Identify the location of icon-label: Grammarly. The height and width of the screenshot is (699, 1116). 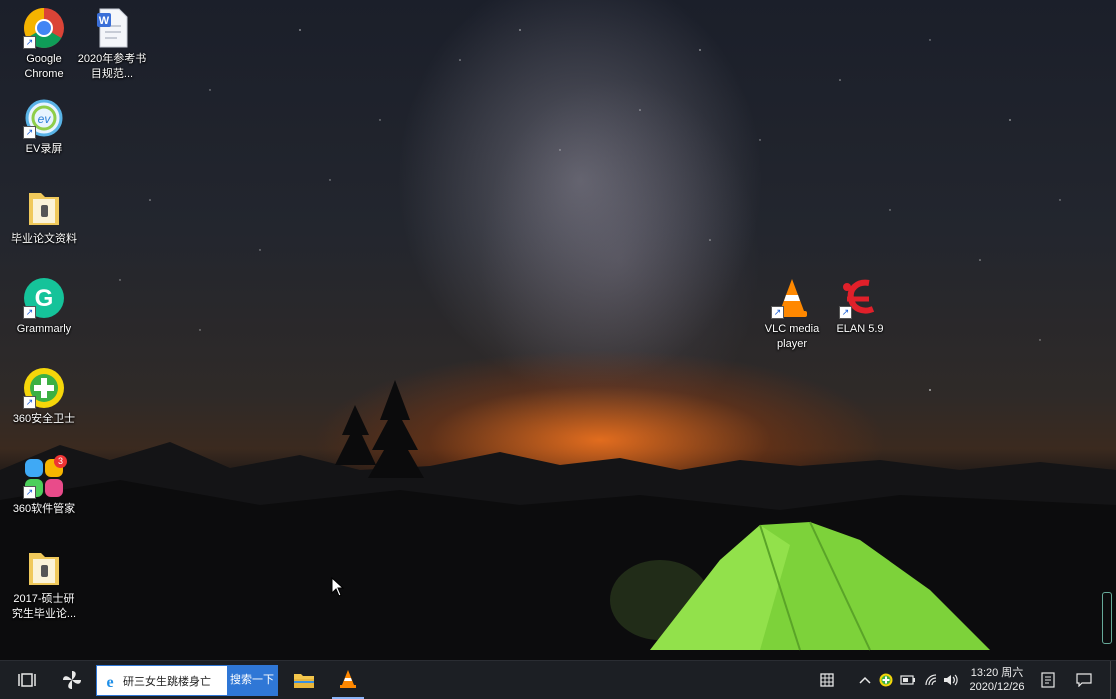
(44, 329).